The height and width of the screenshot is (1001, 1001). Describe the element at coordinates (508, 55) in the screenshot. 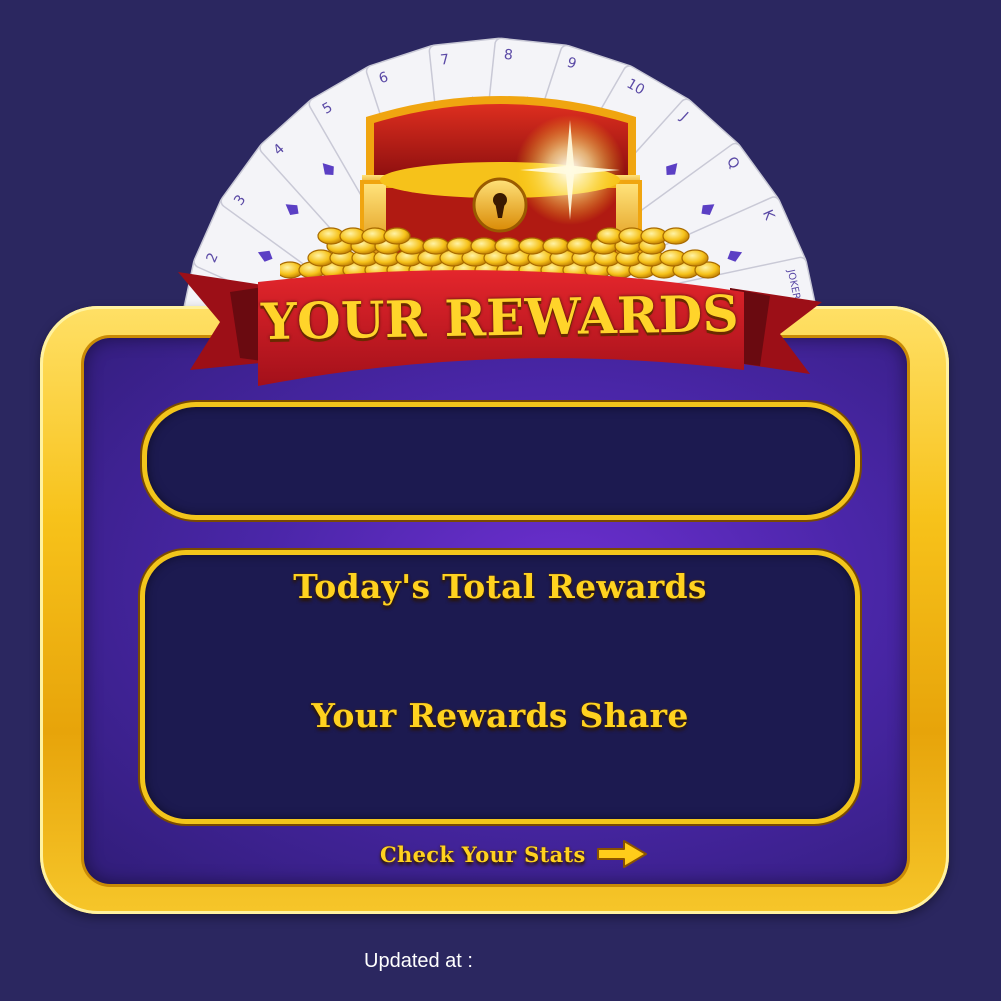

I see `playing-card-rank: 8` at that location.